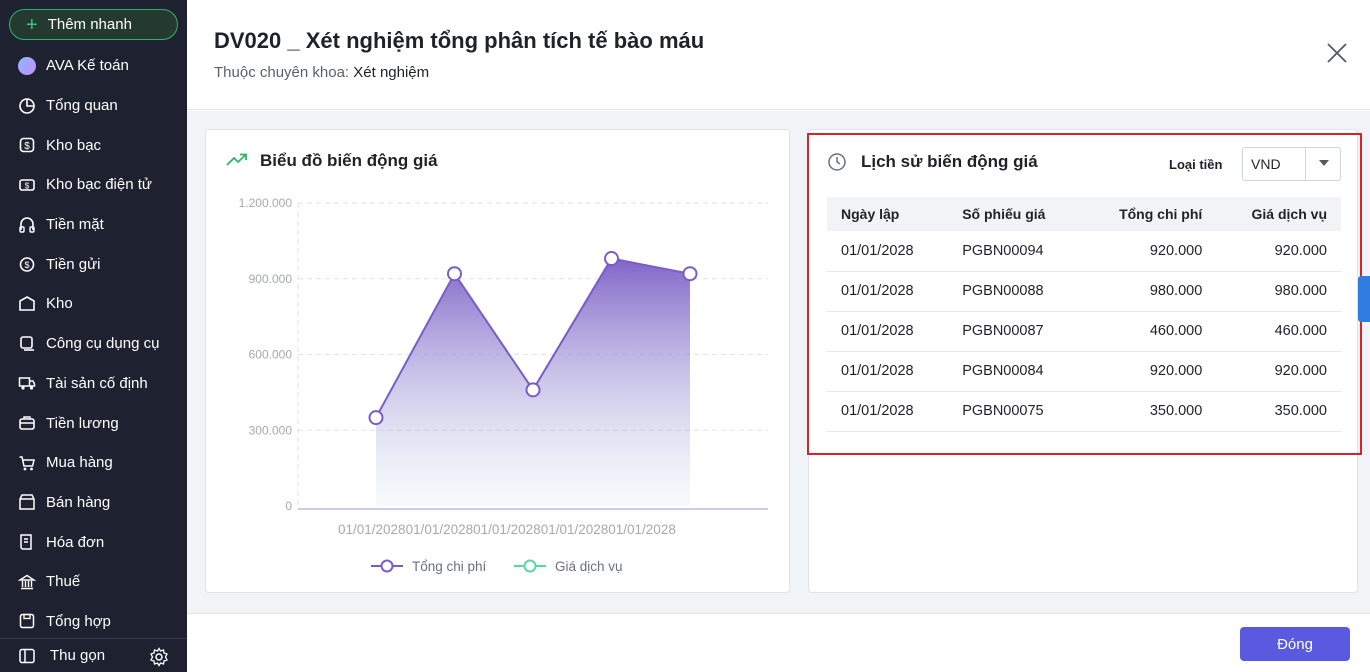  What do you see at coordinates (73, 264) in the screenshot?
I see `sidebar-item-label: Tiền gửi` at bounding box center [73, 264].